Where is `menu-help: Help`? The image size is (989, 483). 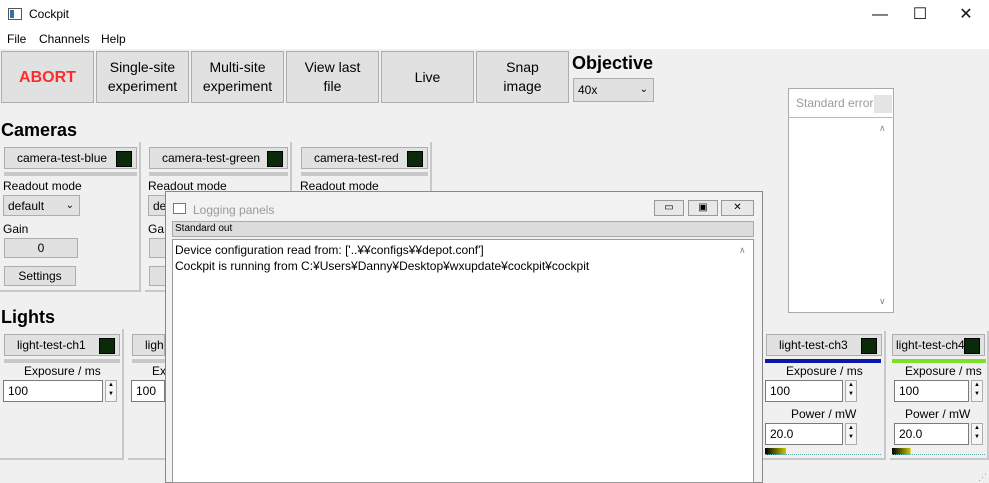 menu-help: Help is located at coordinates (113, 39).